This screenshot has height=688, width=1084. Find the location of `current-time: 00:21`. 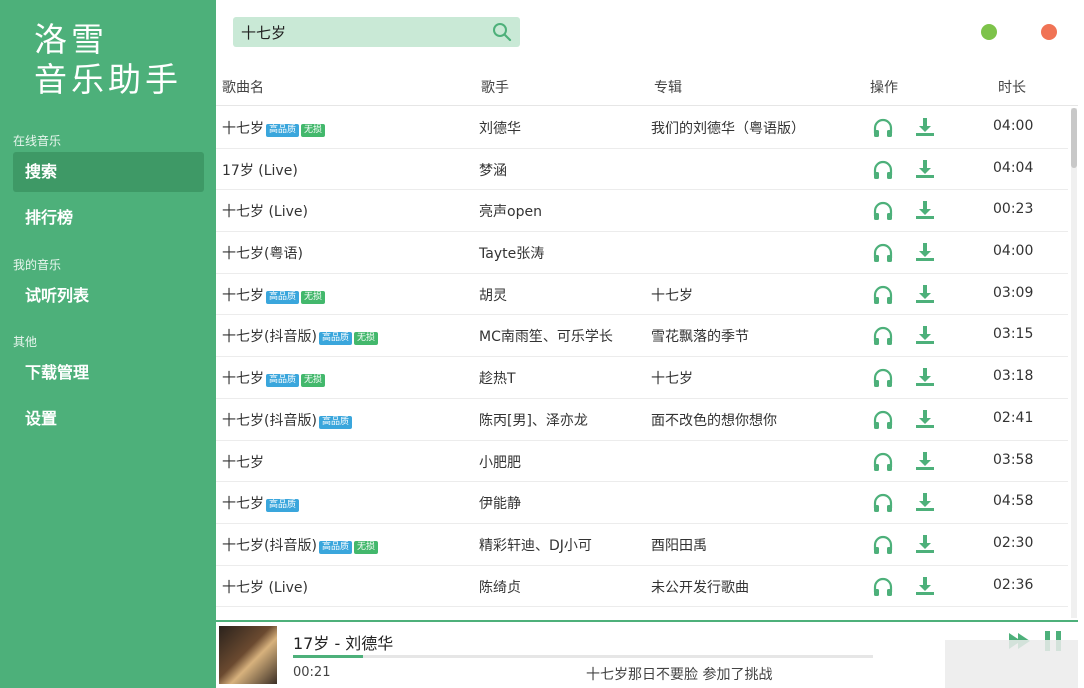

current-time: 00:21 is located at coordinates (312, 672).